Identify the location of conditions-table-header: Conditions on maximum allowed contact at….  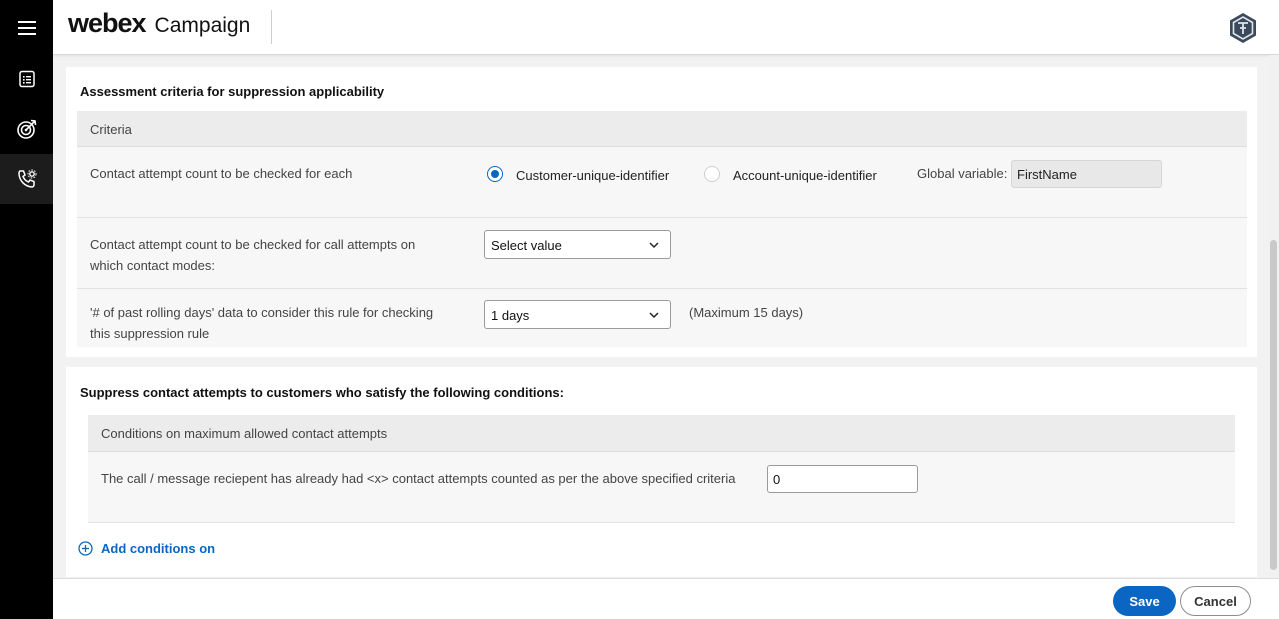
(661, 433).